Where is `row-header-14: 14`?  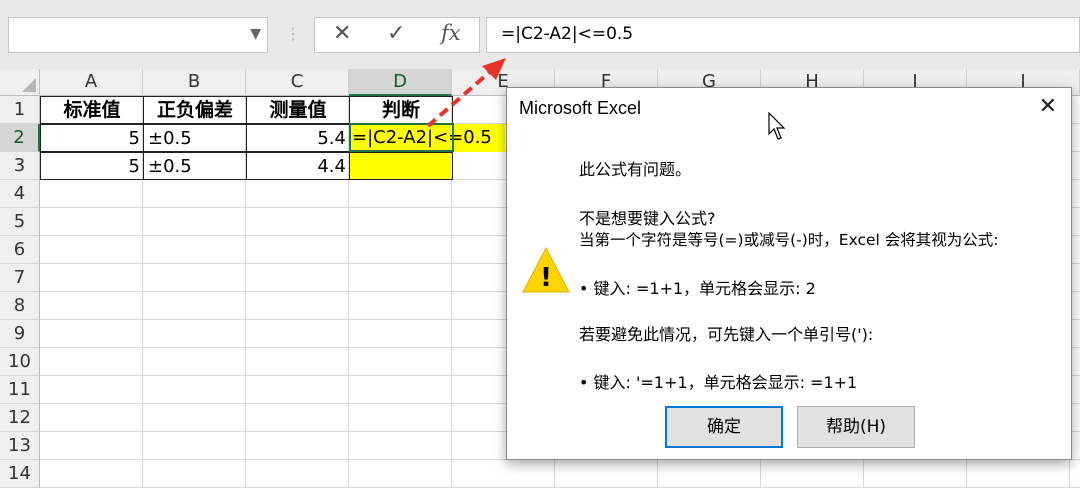
row-header-14: 14 is located at coordinates (20, 474).